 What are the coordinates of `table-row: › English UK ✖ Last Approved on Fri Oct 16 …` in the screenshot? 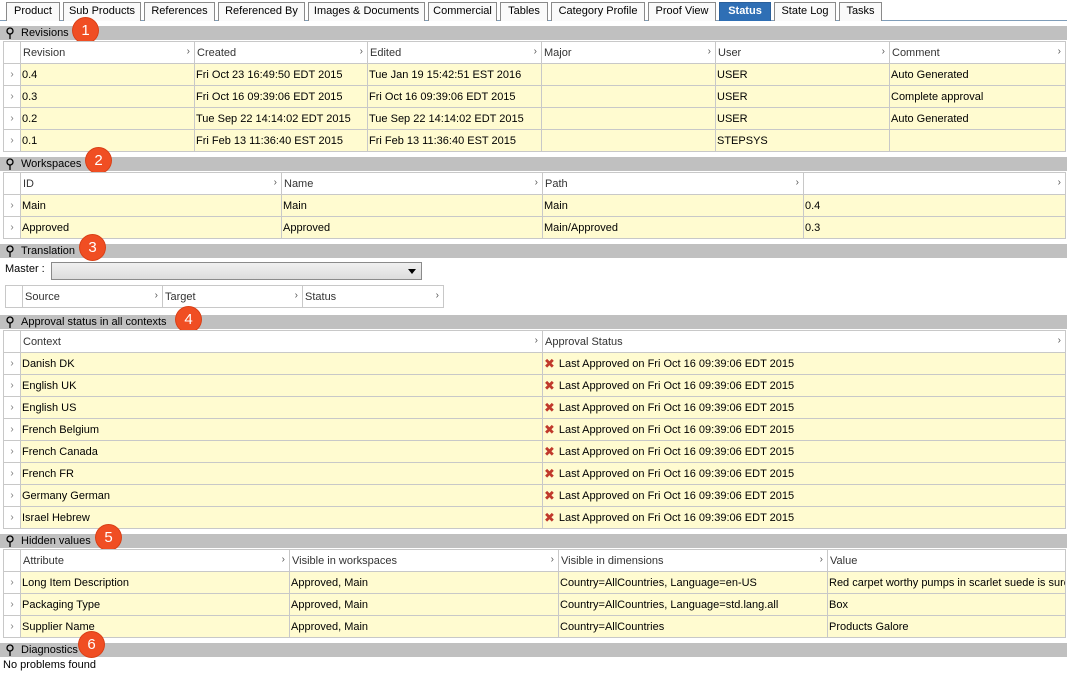 It's located at (534, 385).